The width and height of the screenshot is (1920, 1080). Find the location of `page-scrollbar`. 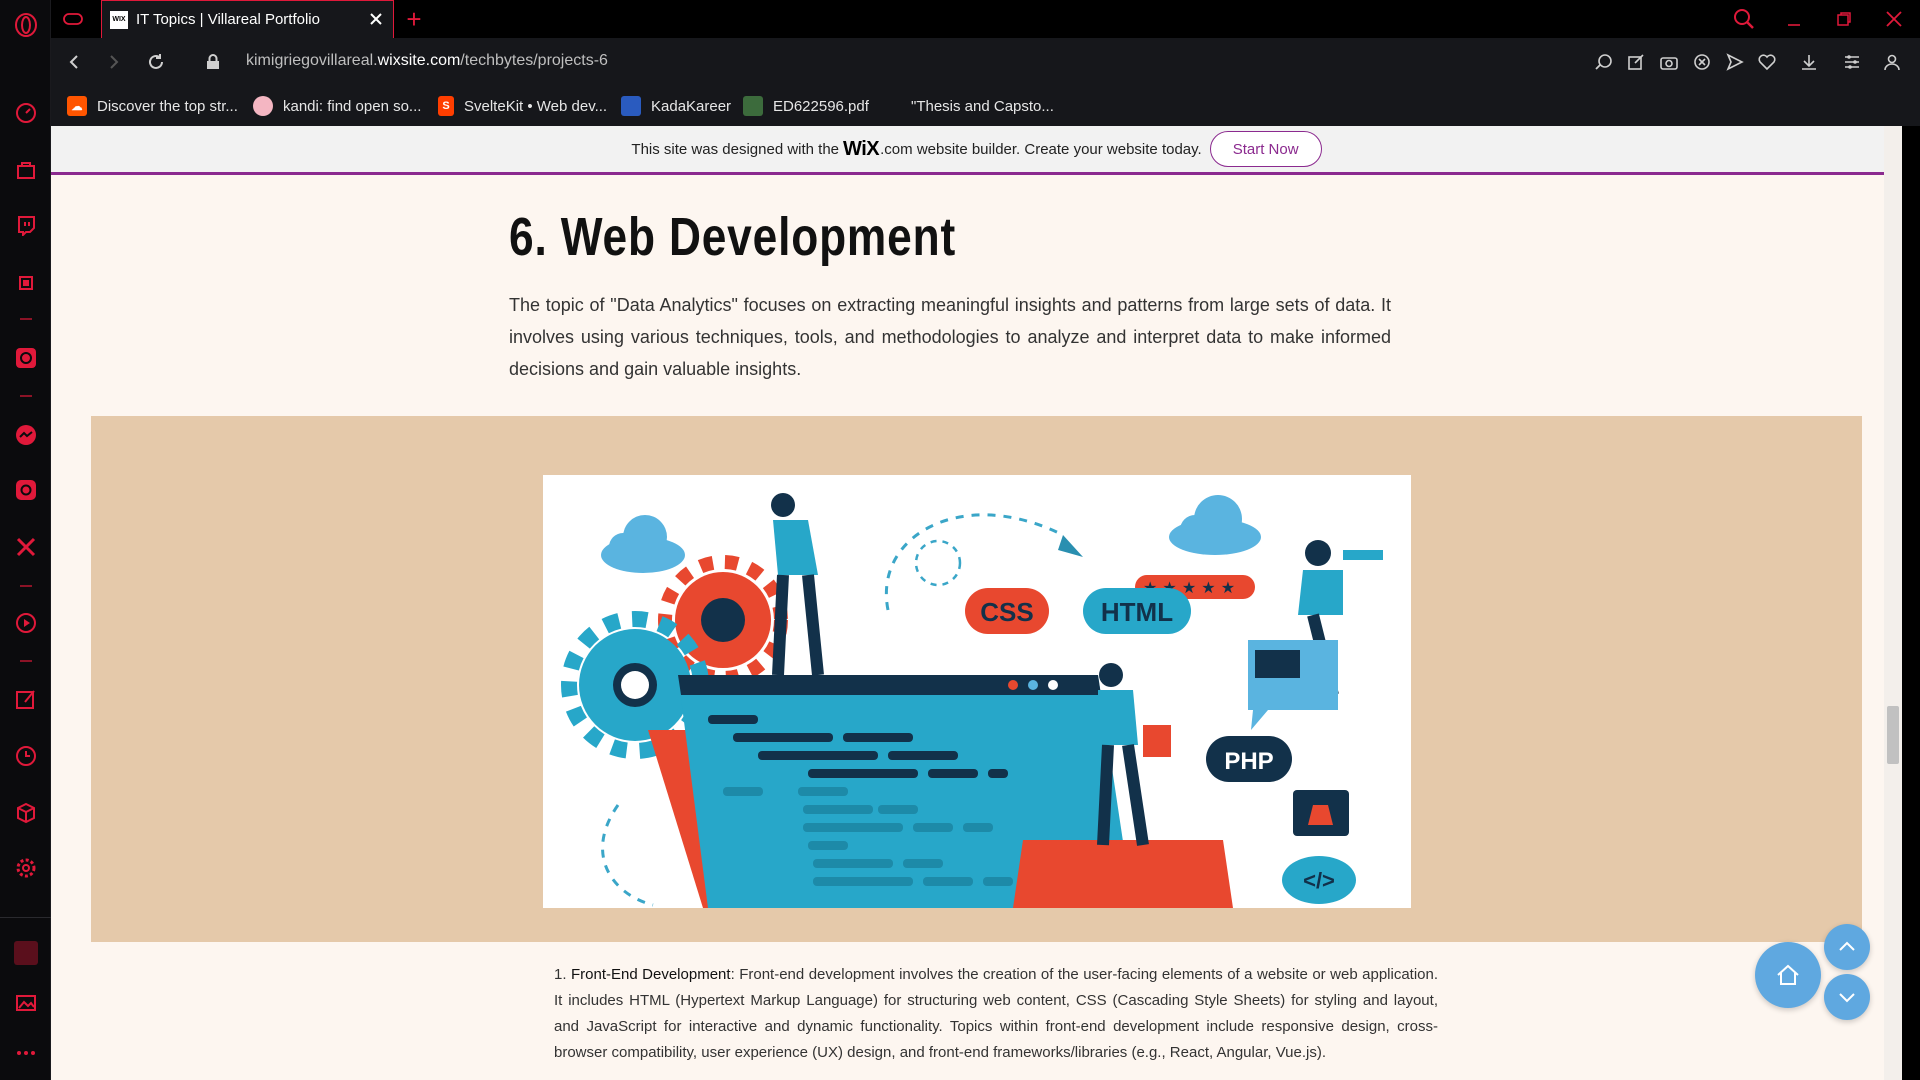

page-scrollbar is located at coordinates (1893, 603).